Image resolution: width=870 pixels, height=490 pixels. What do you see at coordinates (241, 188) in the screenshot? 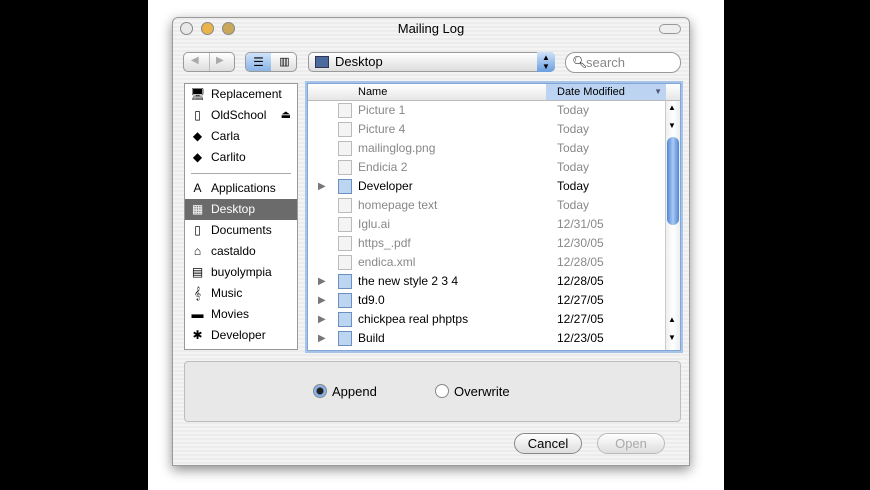
I see `sidebar-item-applications: A Applications` at bounding box center [241, 188].